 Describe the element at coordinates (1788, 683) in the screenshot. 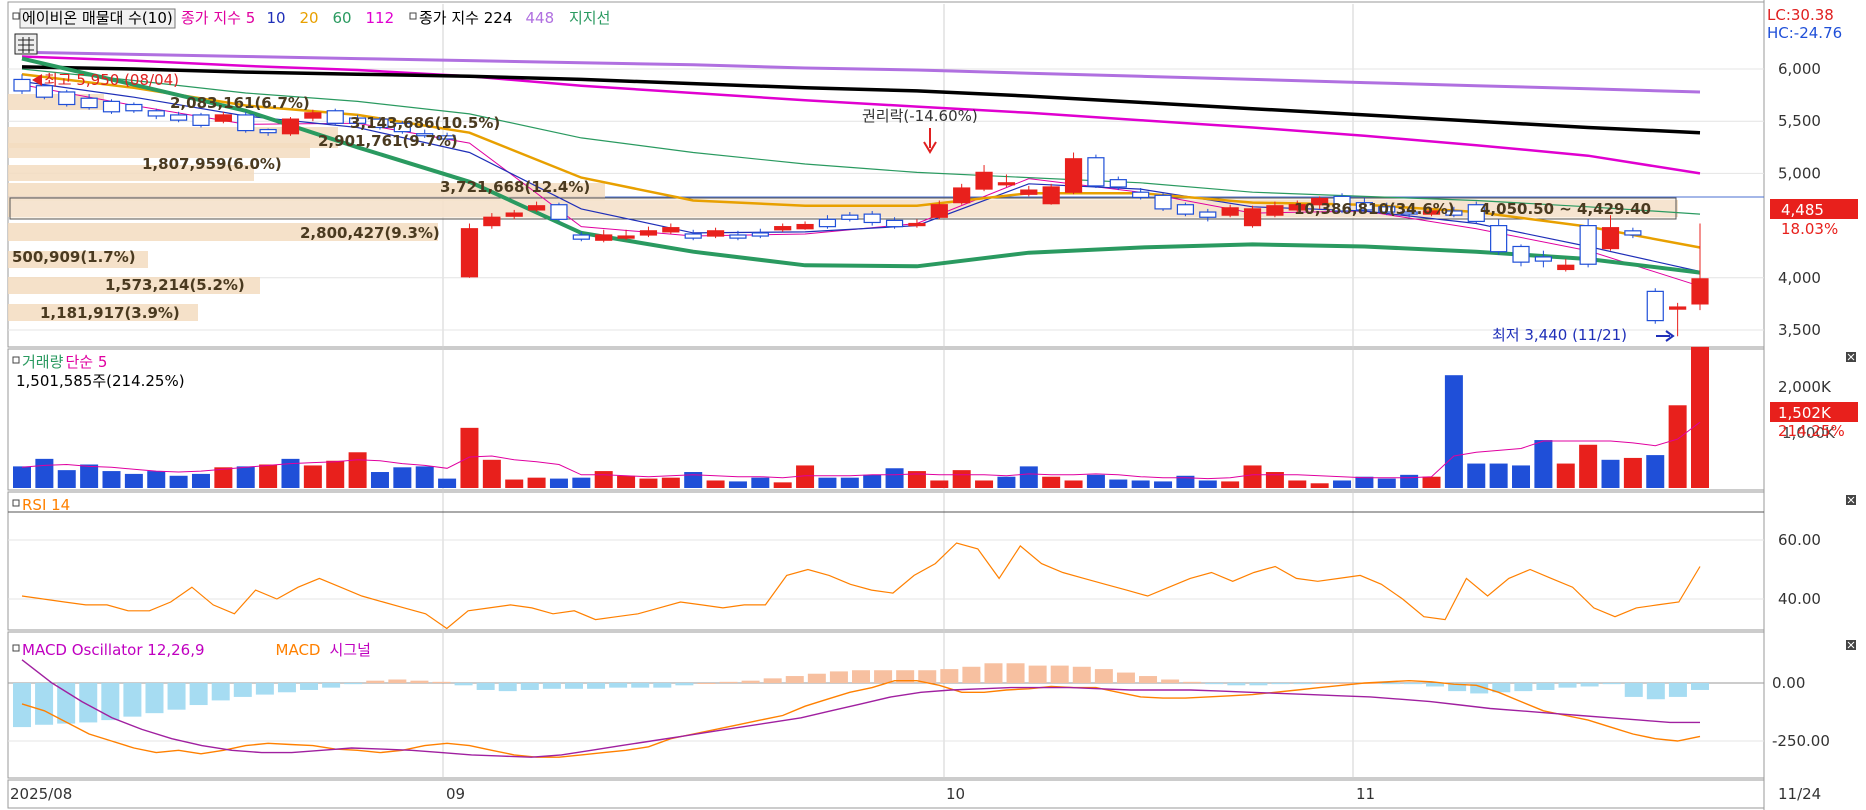

I see `macd-tick: 0.00` at that location.